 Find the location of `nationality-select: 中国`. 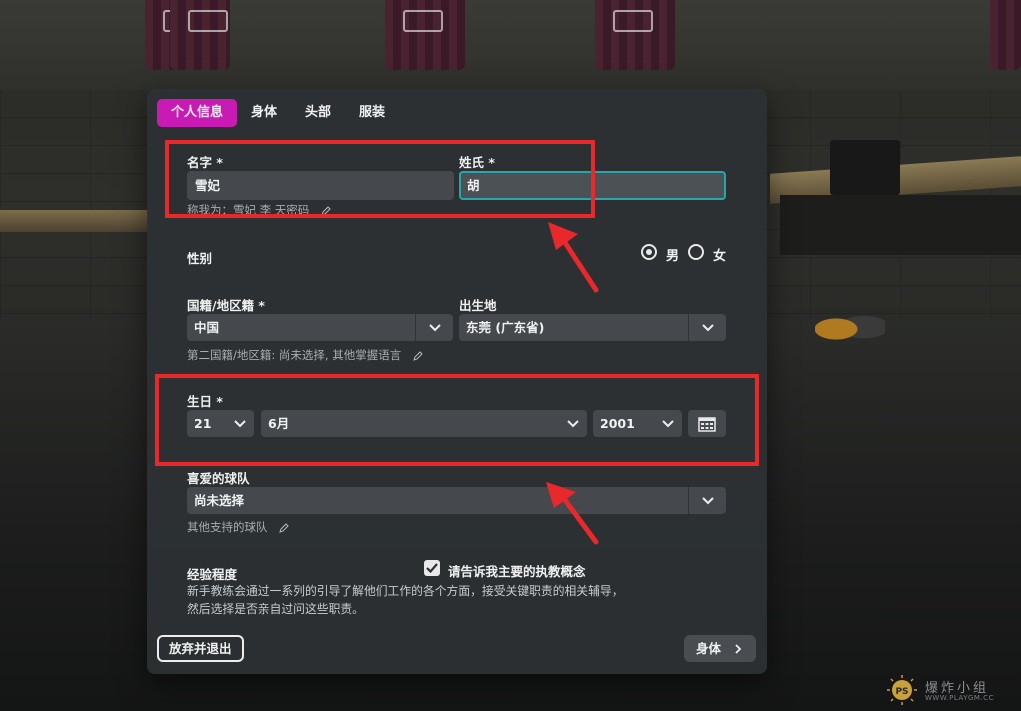

nationality-select: 中国 is located at coordinates (320, 327).